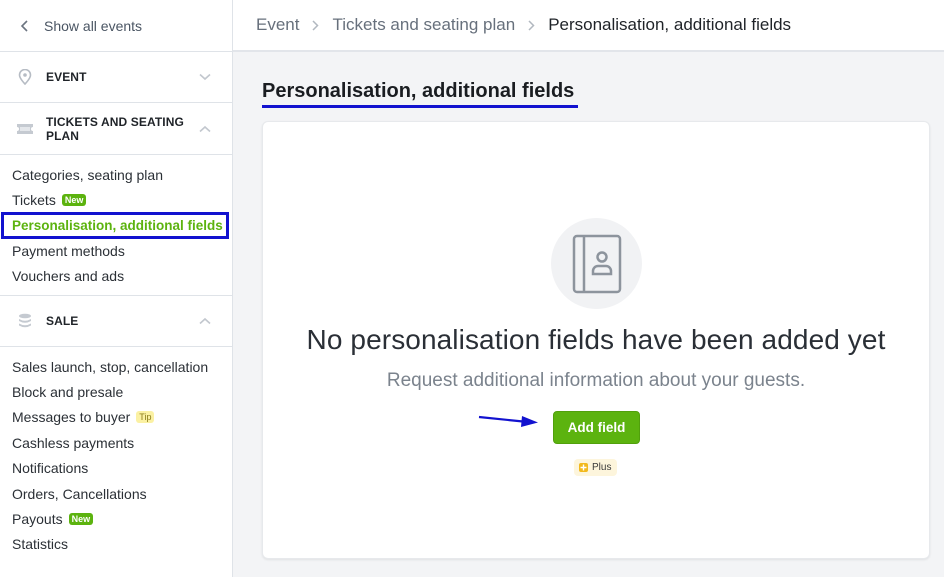  I want to click on nav-label: Payment methods, so click(68, 250).